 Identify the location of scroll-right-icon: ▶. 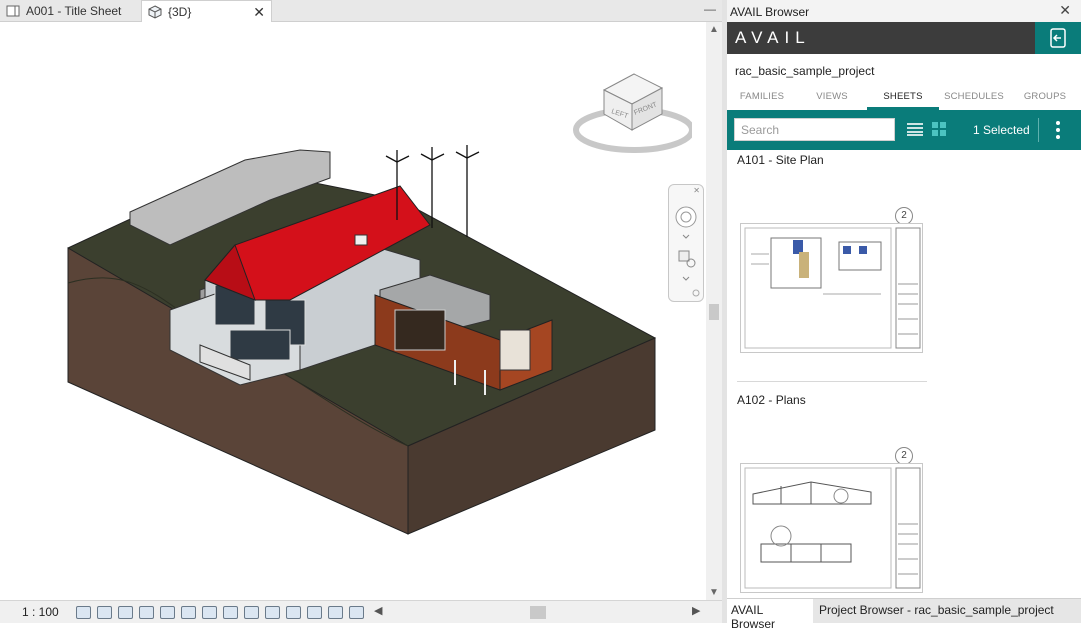
(696, 610).